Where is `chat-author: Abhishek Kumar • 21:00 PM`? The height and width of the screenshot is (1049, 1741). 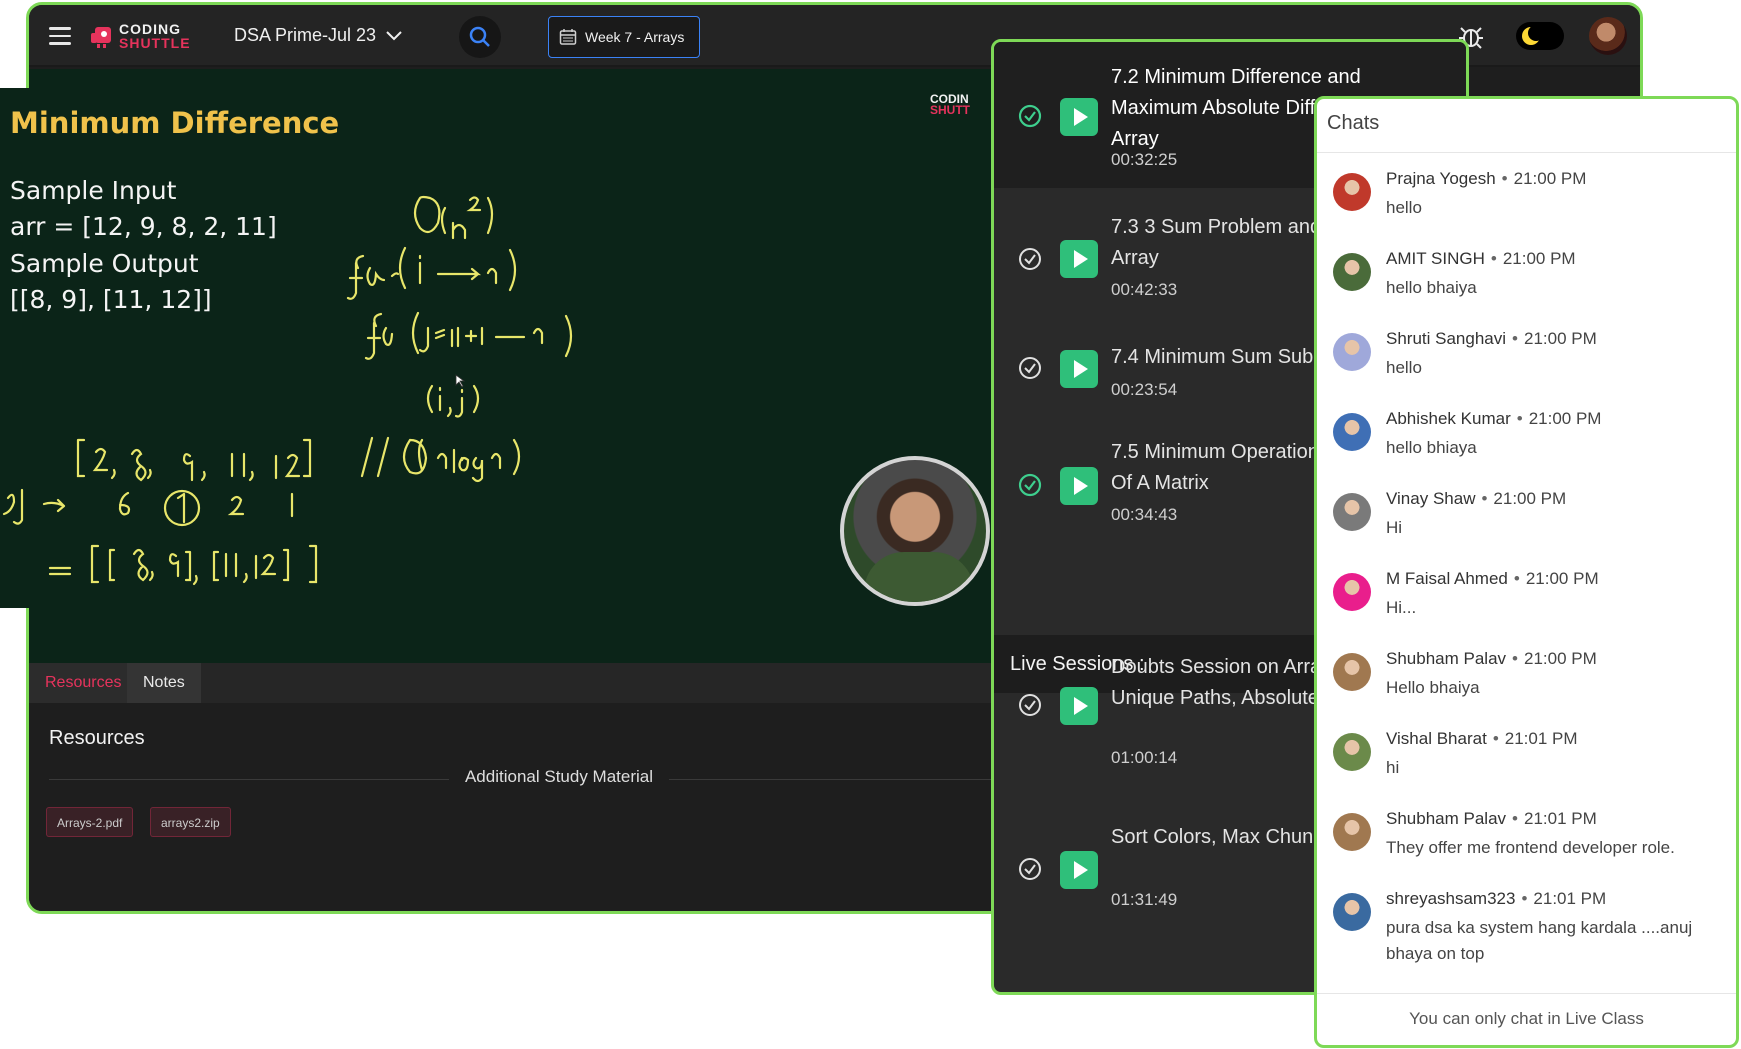 chat-author: Abhishek Kumar • 21:00 PM is located at coordinates (1493, 419).